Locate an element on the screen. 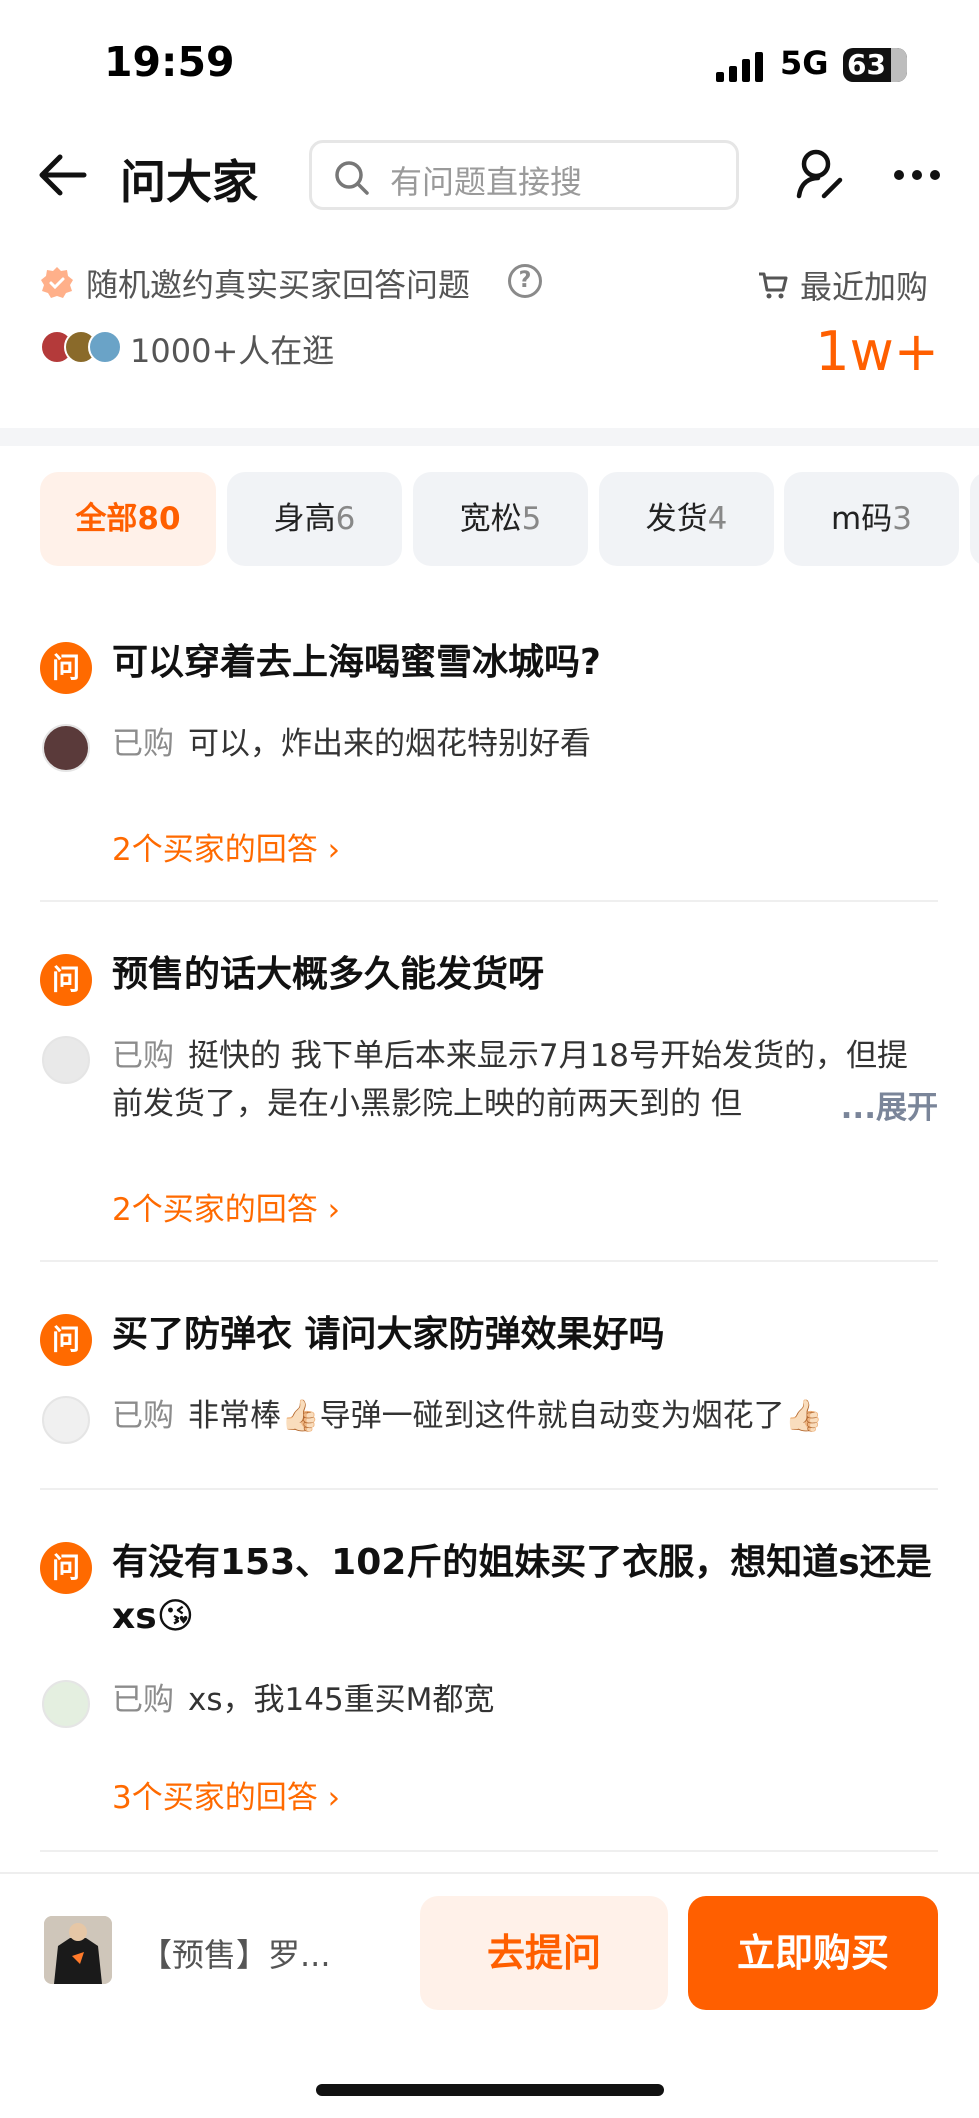 The width and height of the screenshot is (979, 2118). info-row: 随机邀约真实买家回答问题 ? 1000+人在逛 最近加购 1w+ is located at coordinates (489, 320).